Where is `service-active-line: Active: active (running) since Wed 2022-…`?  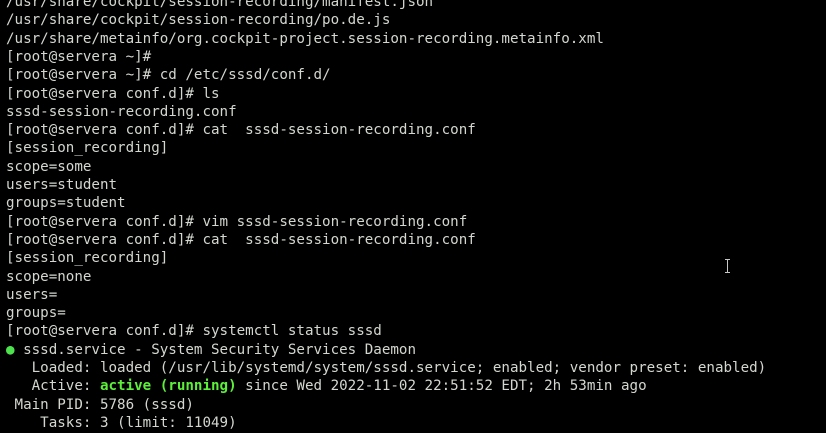
service-active-line: Active: active (running) since Wed 2022-… is located at coordinates (326, 386).